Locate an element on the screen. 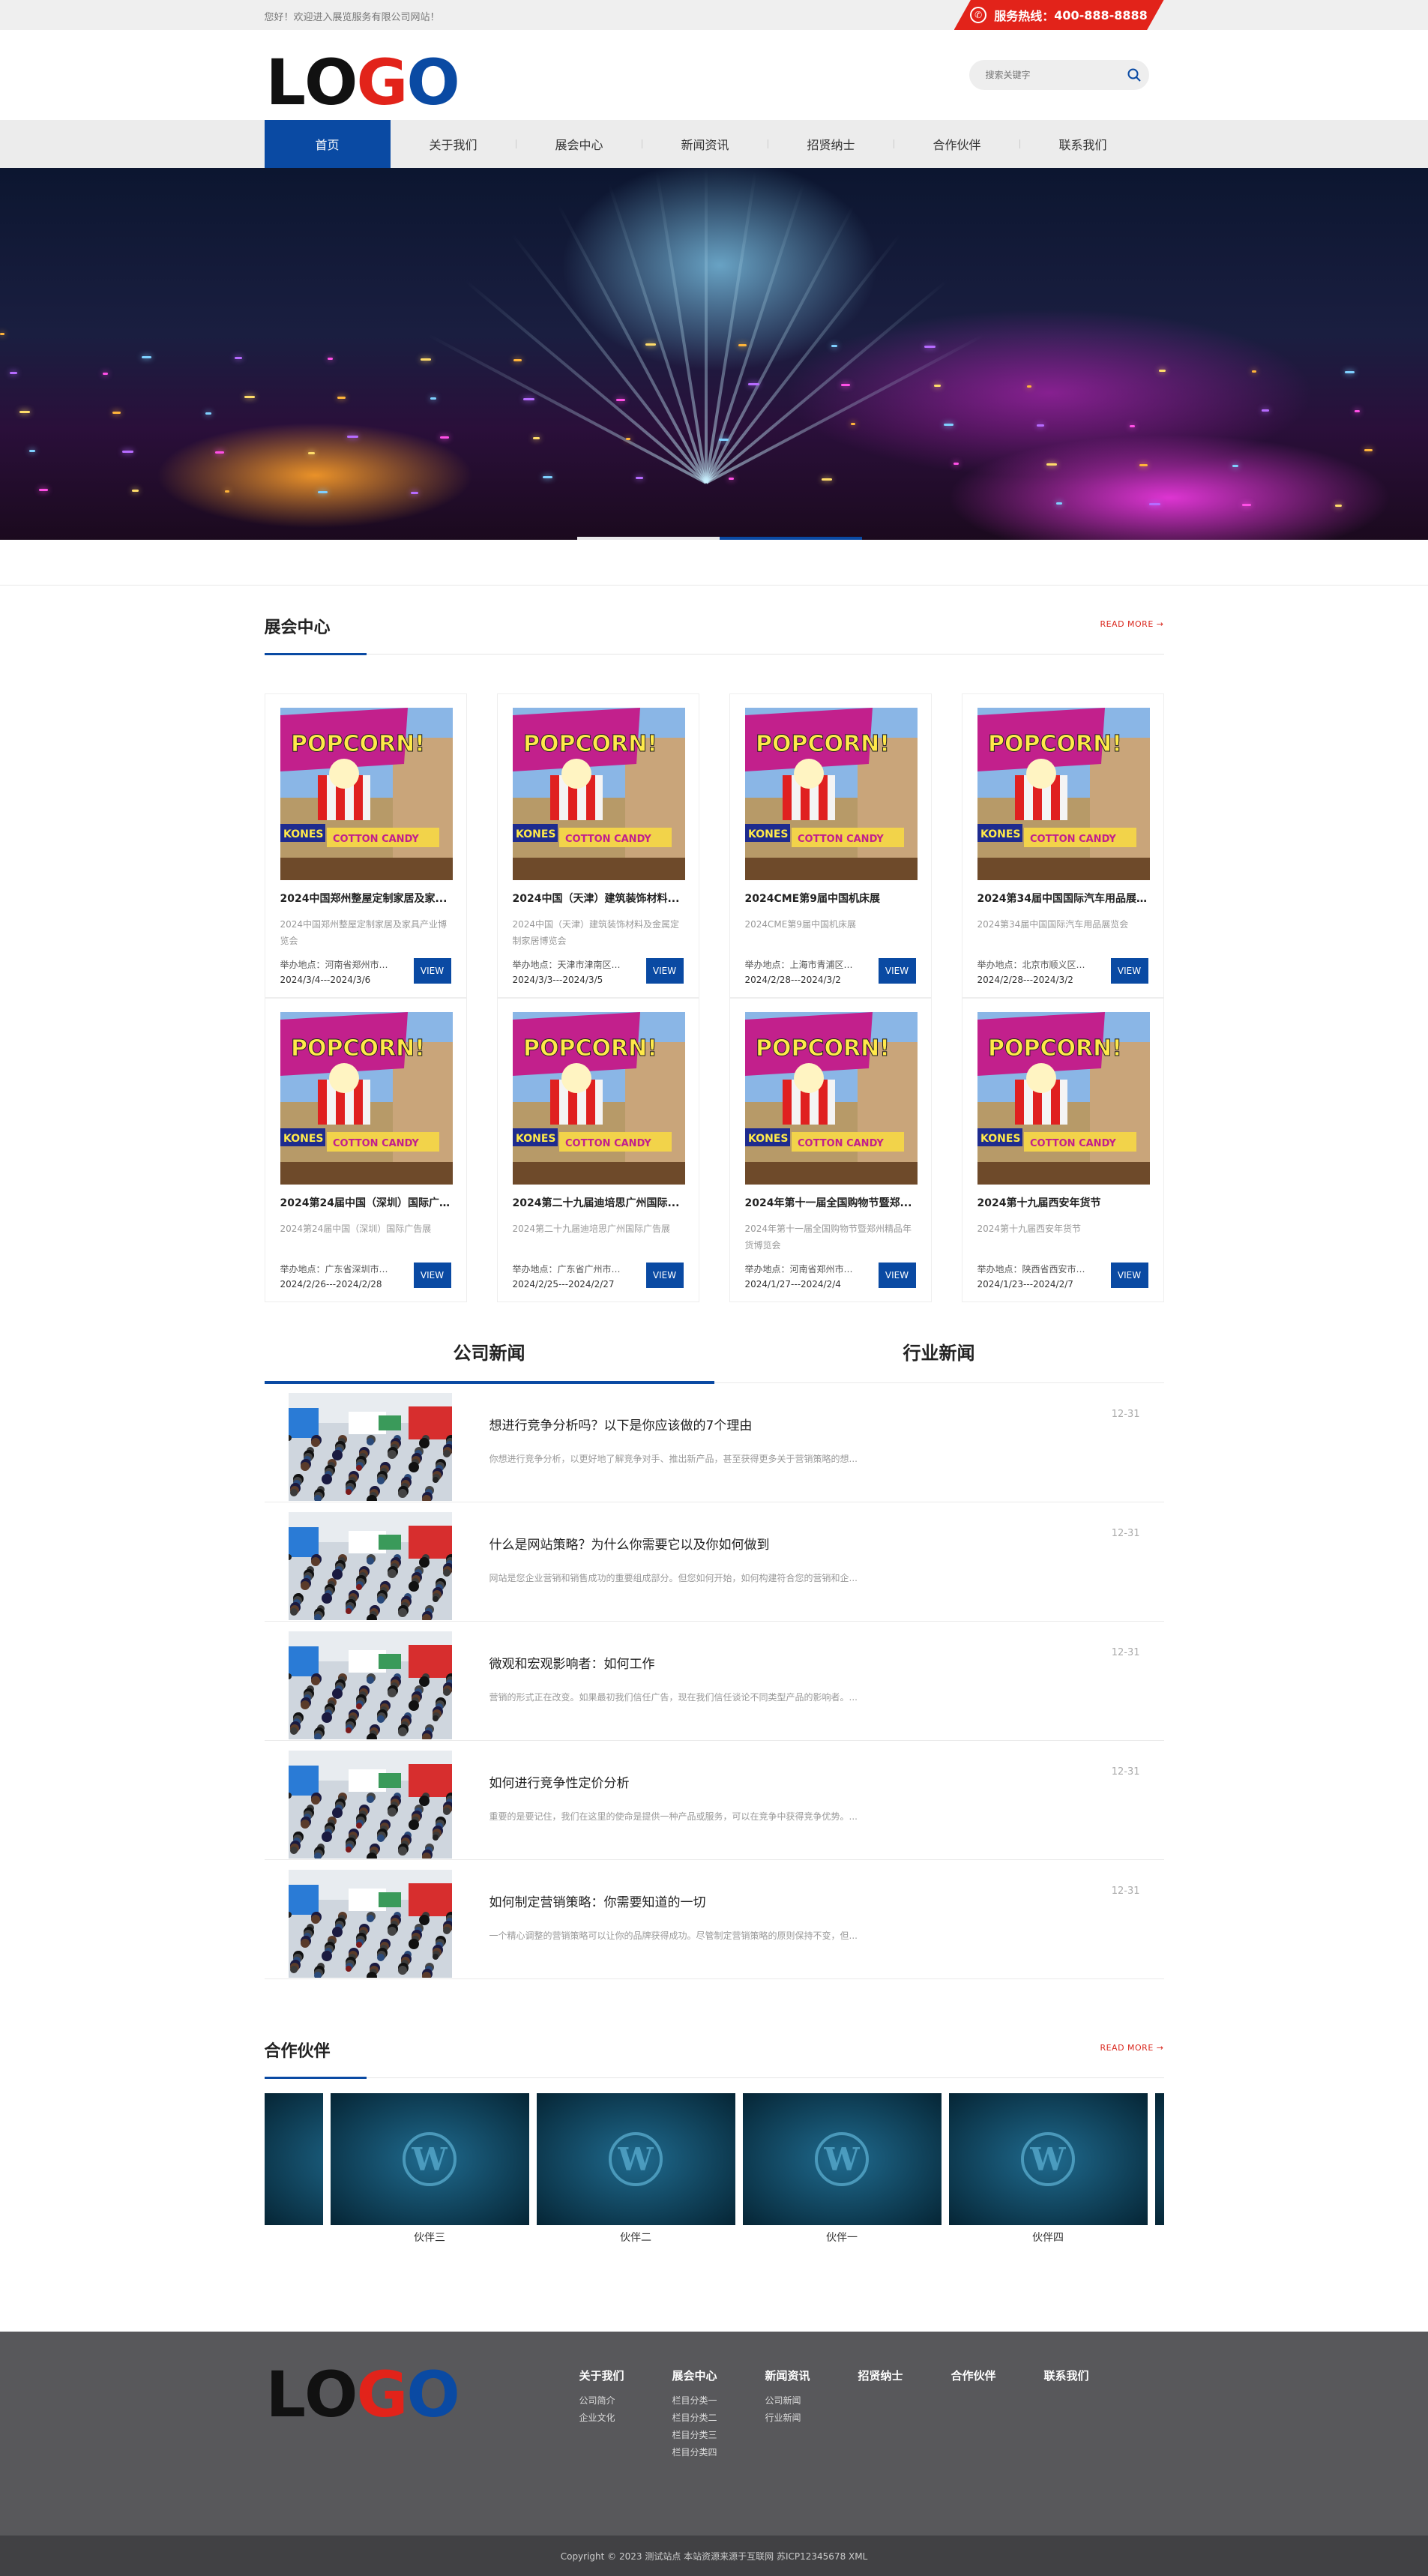  partner-name: 伙伴四 is located at coordinates (1048, 2236).